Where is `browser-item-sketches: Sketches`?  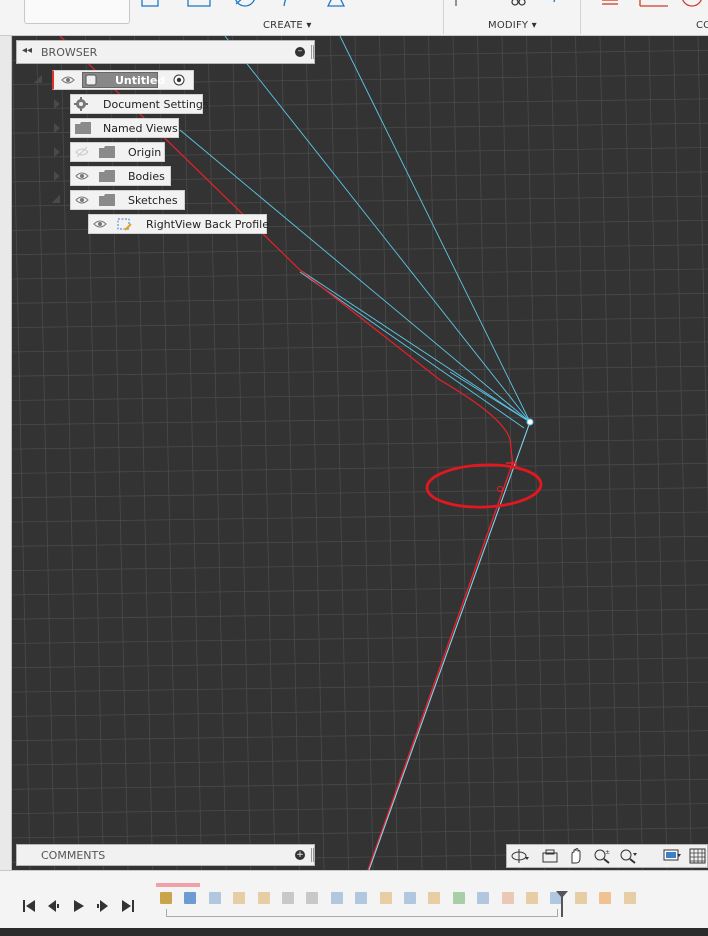 browser-item-sketches: Sketches is located at coordinates (127, 200).